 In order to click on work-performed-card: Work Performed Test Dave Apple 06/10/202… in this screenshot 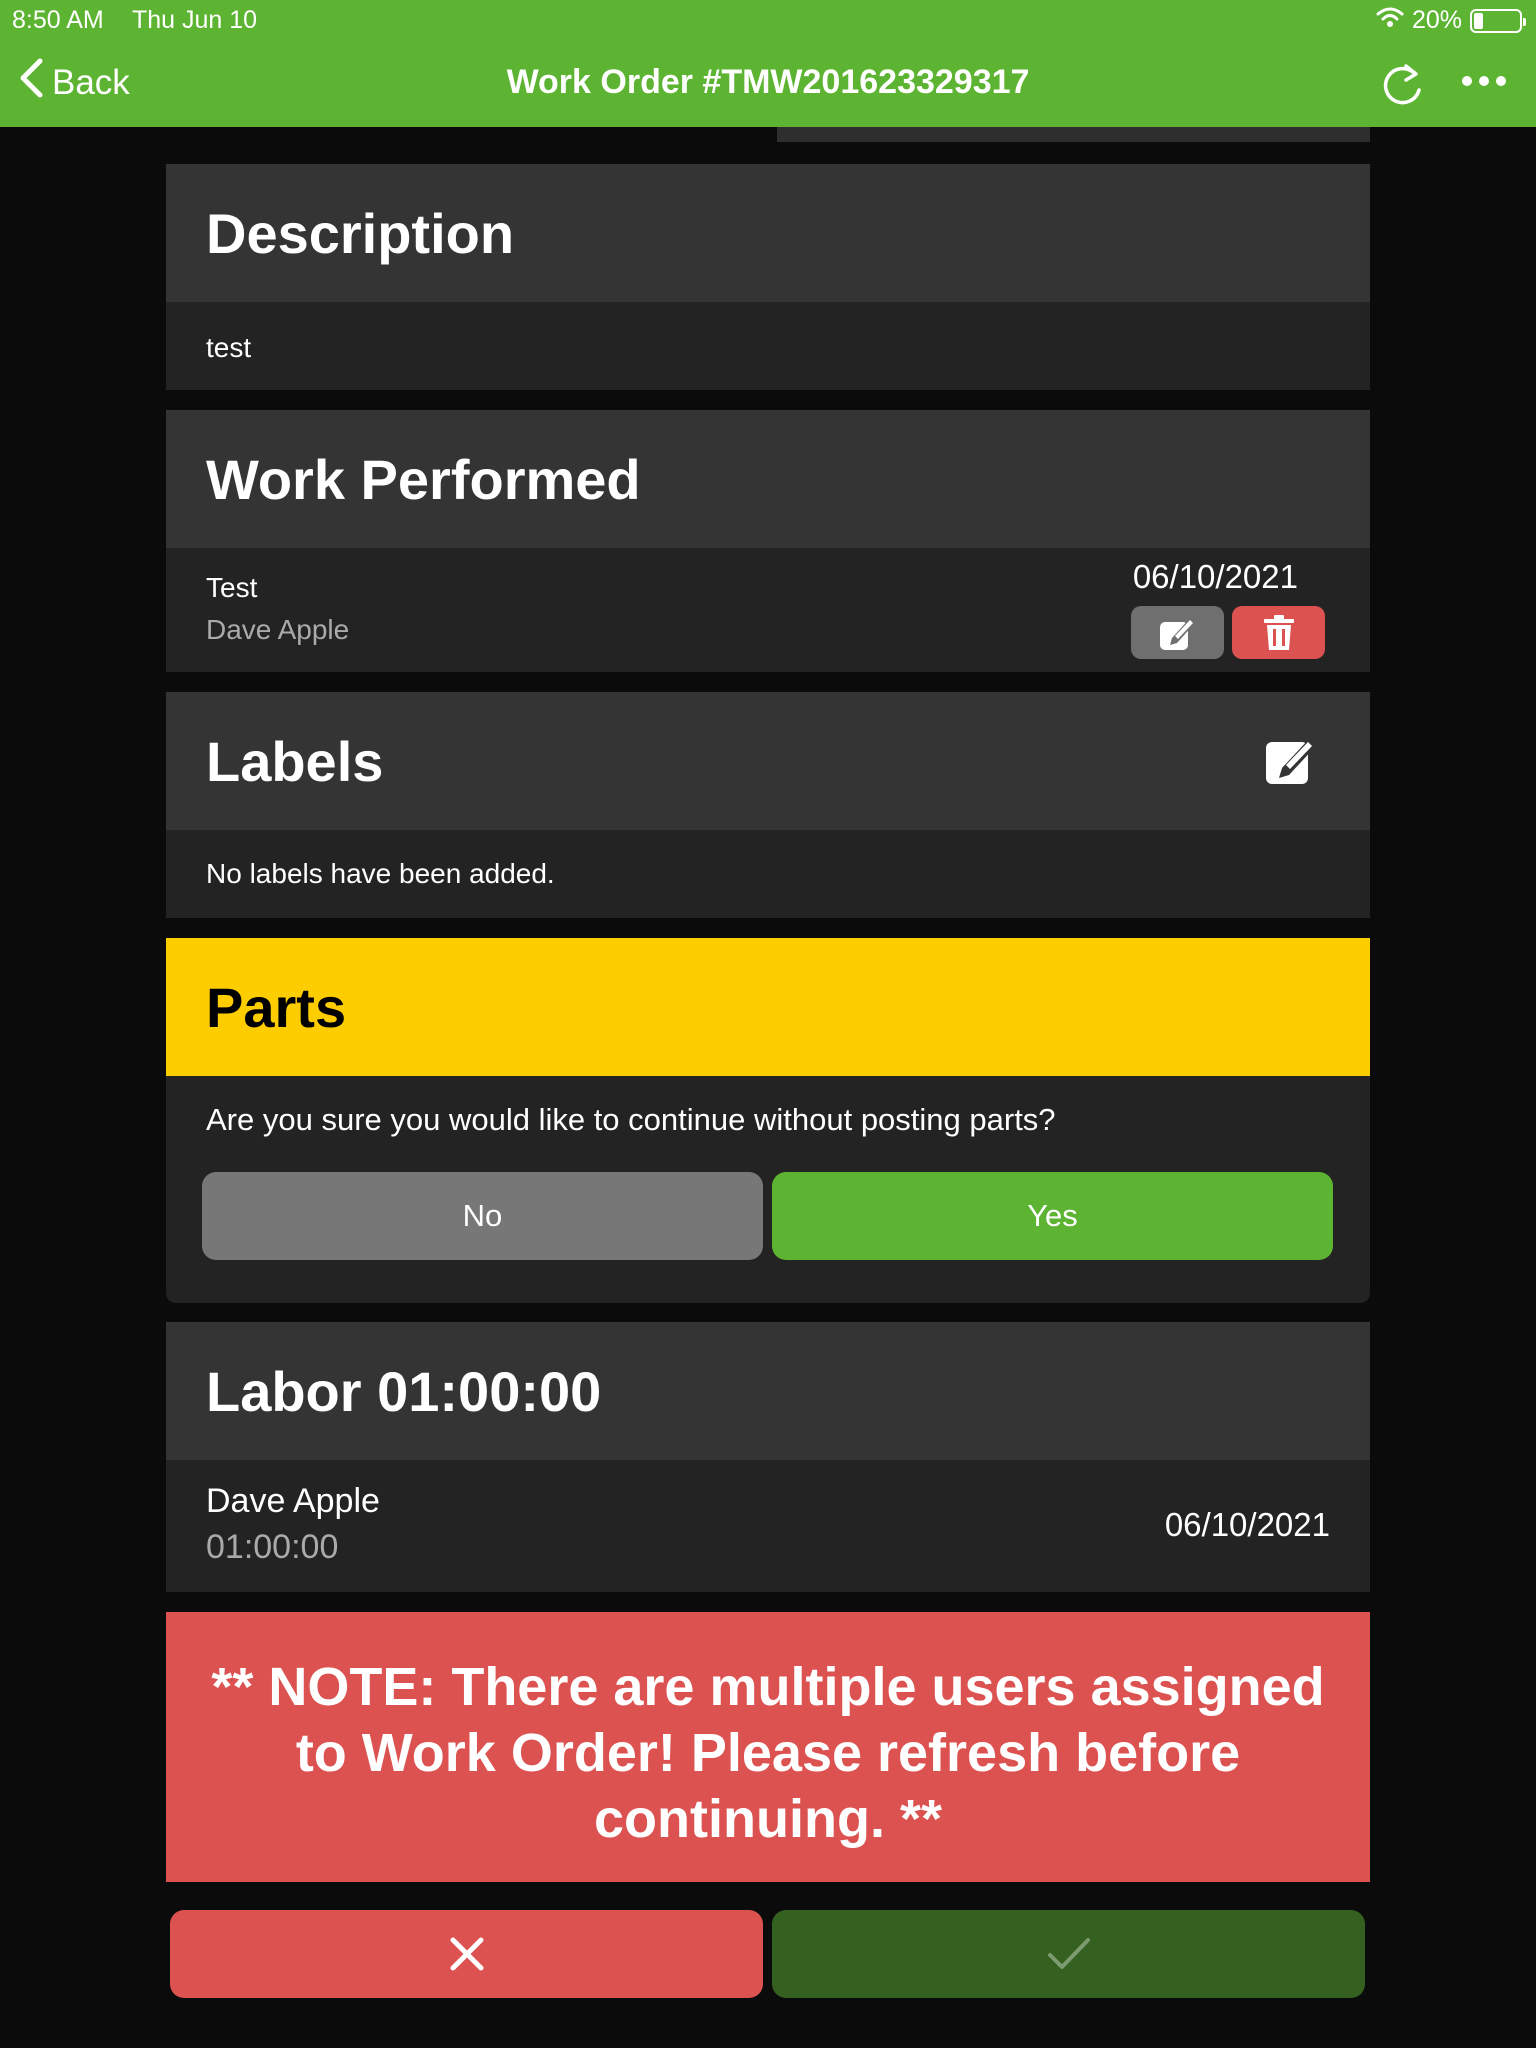, I will do `click(768, 541)`.